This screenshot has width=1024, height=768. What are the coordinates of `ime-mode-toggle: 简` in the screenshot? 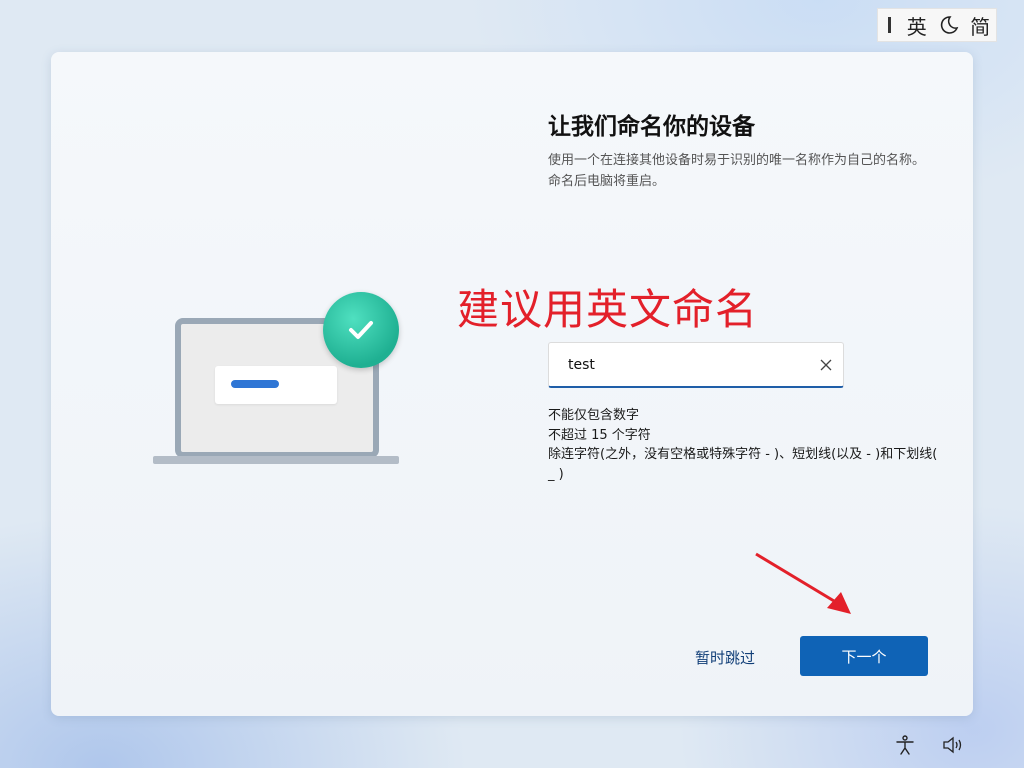 It's located at (980, 25).